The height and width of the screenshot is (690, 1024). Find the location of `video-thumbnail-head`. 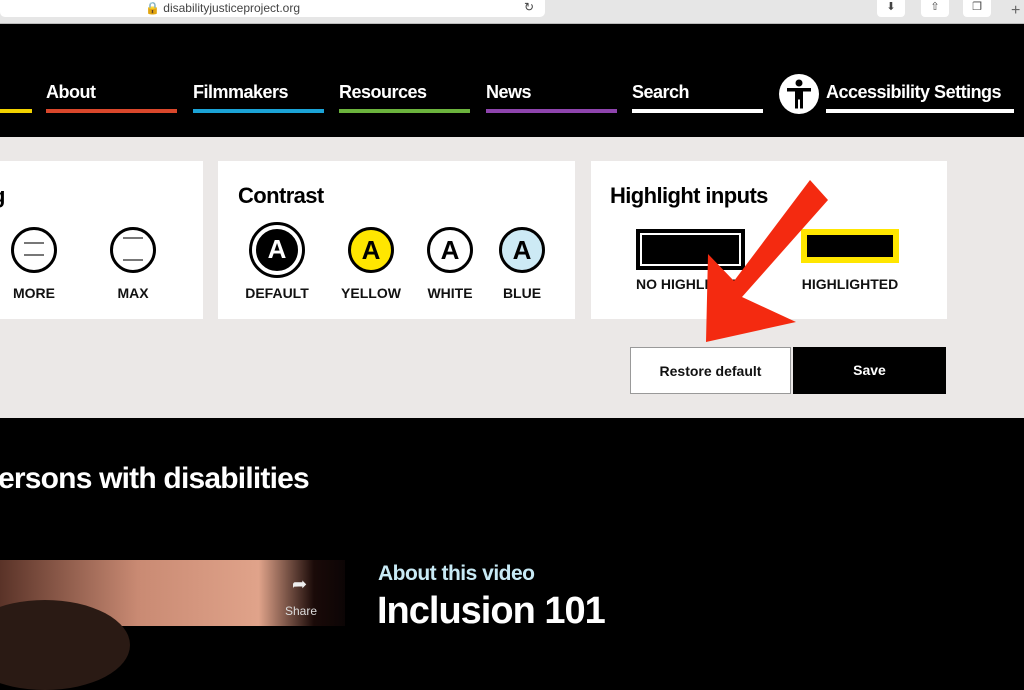

video-thumbnail-head is located at coordinates (65, 645).